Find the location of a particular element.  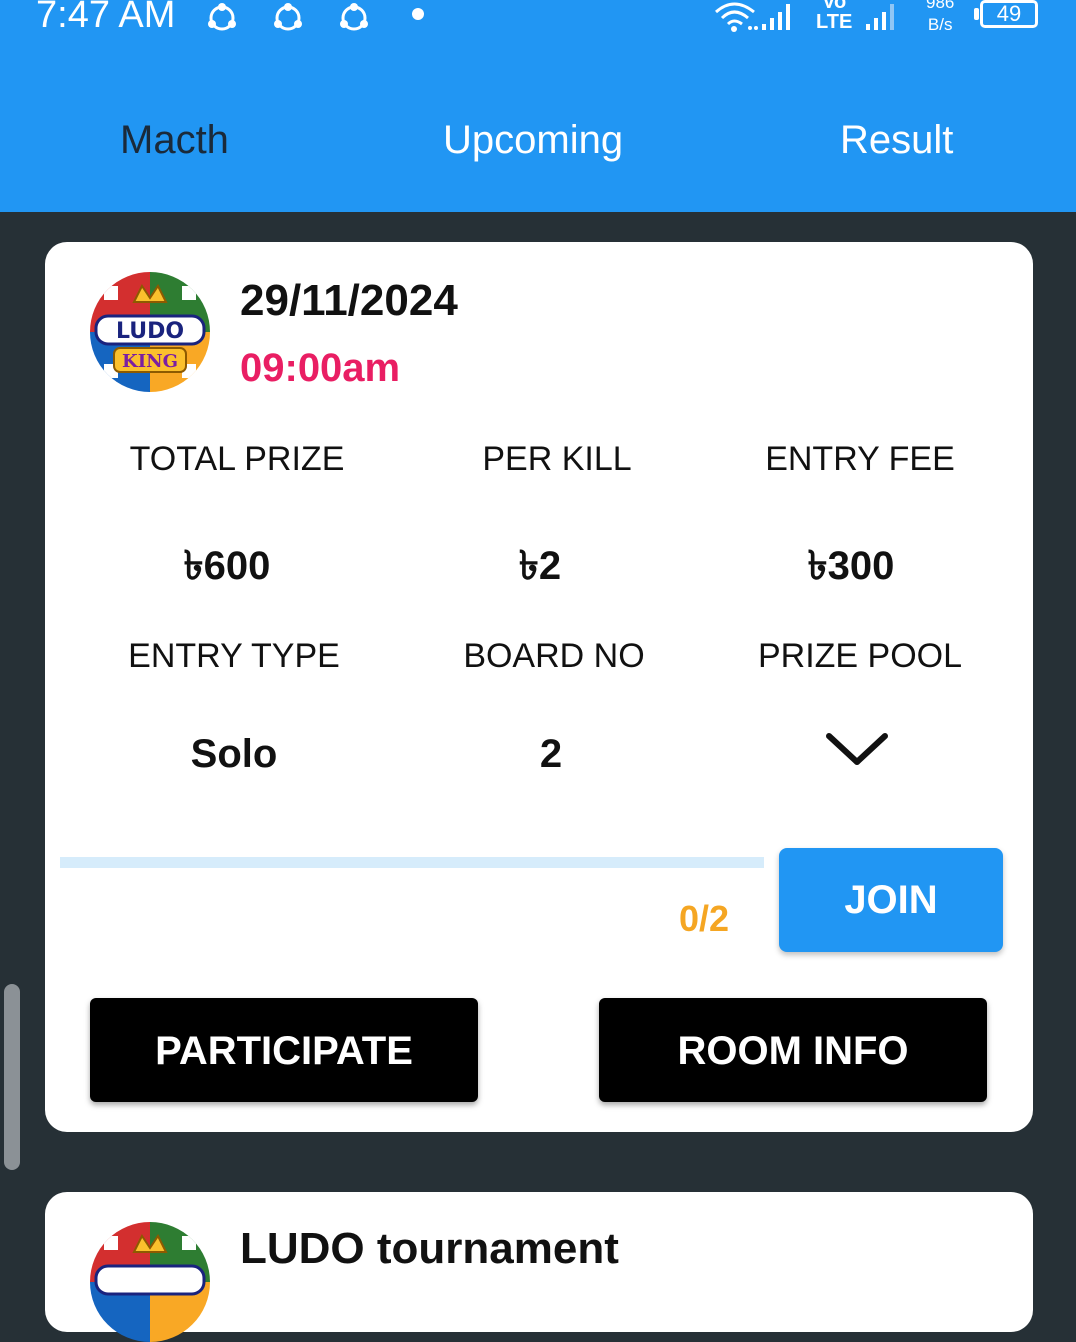

entry-fee-label: ENTRY FEE is located at coordinates (860, 459).